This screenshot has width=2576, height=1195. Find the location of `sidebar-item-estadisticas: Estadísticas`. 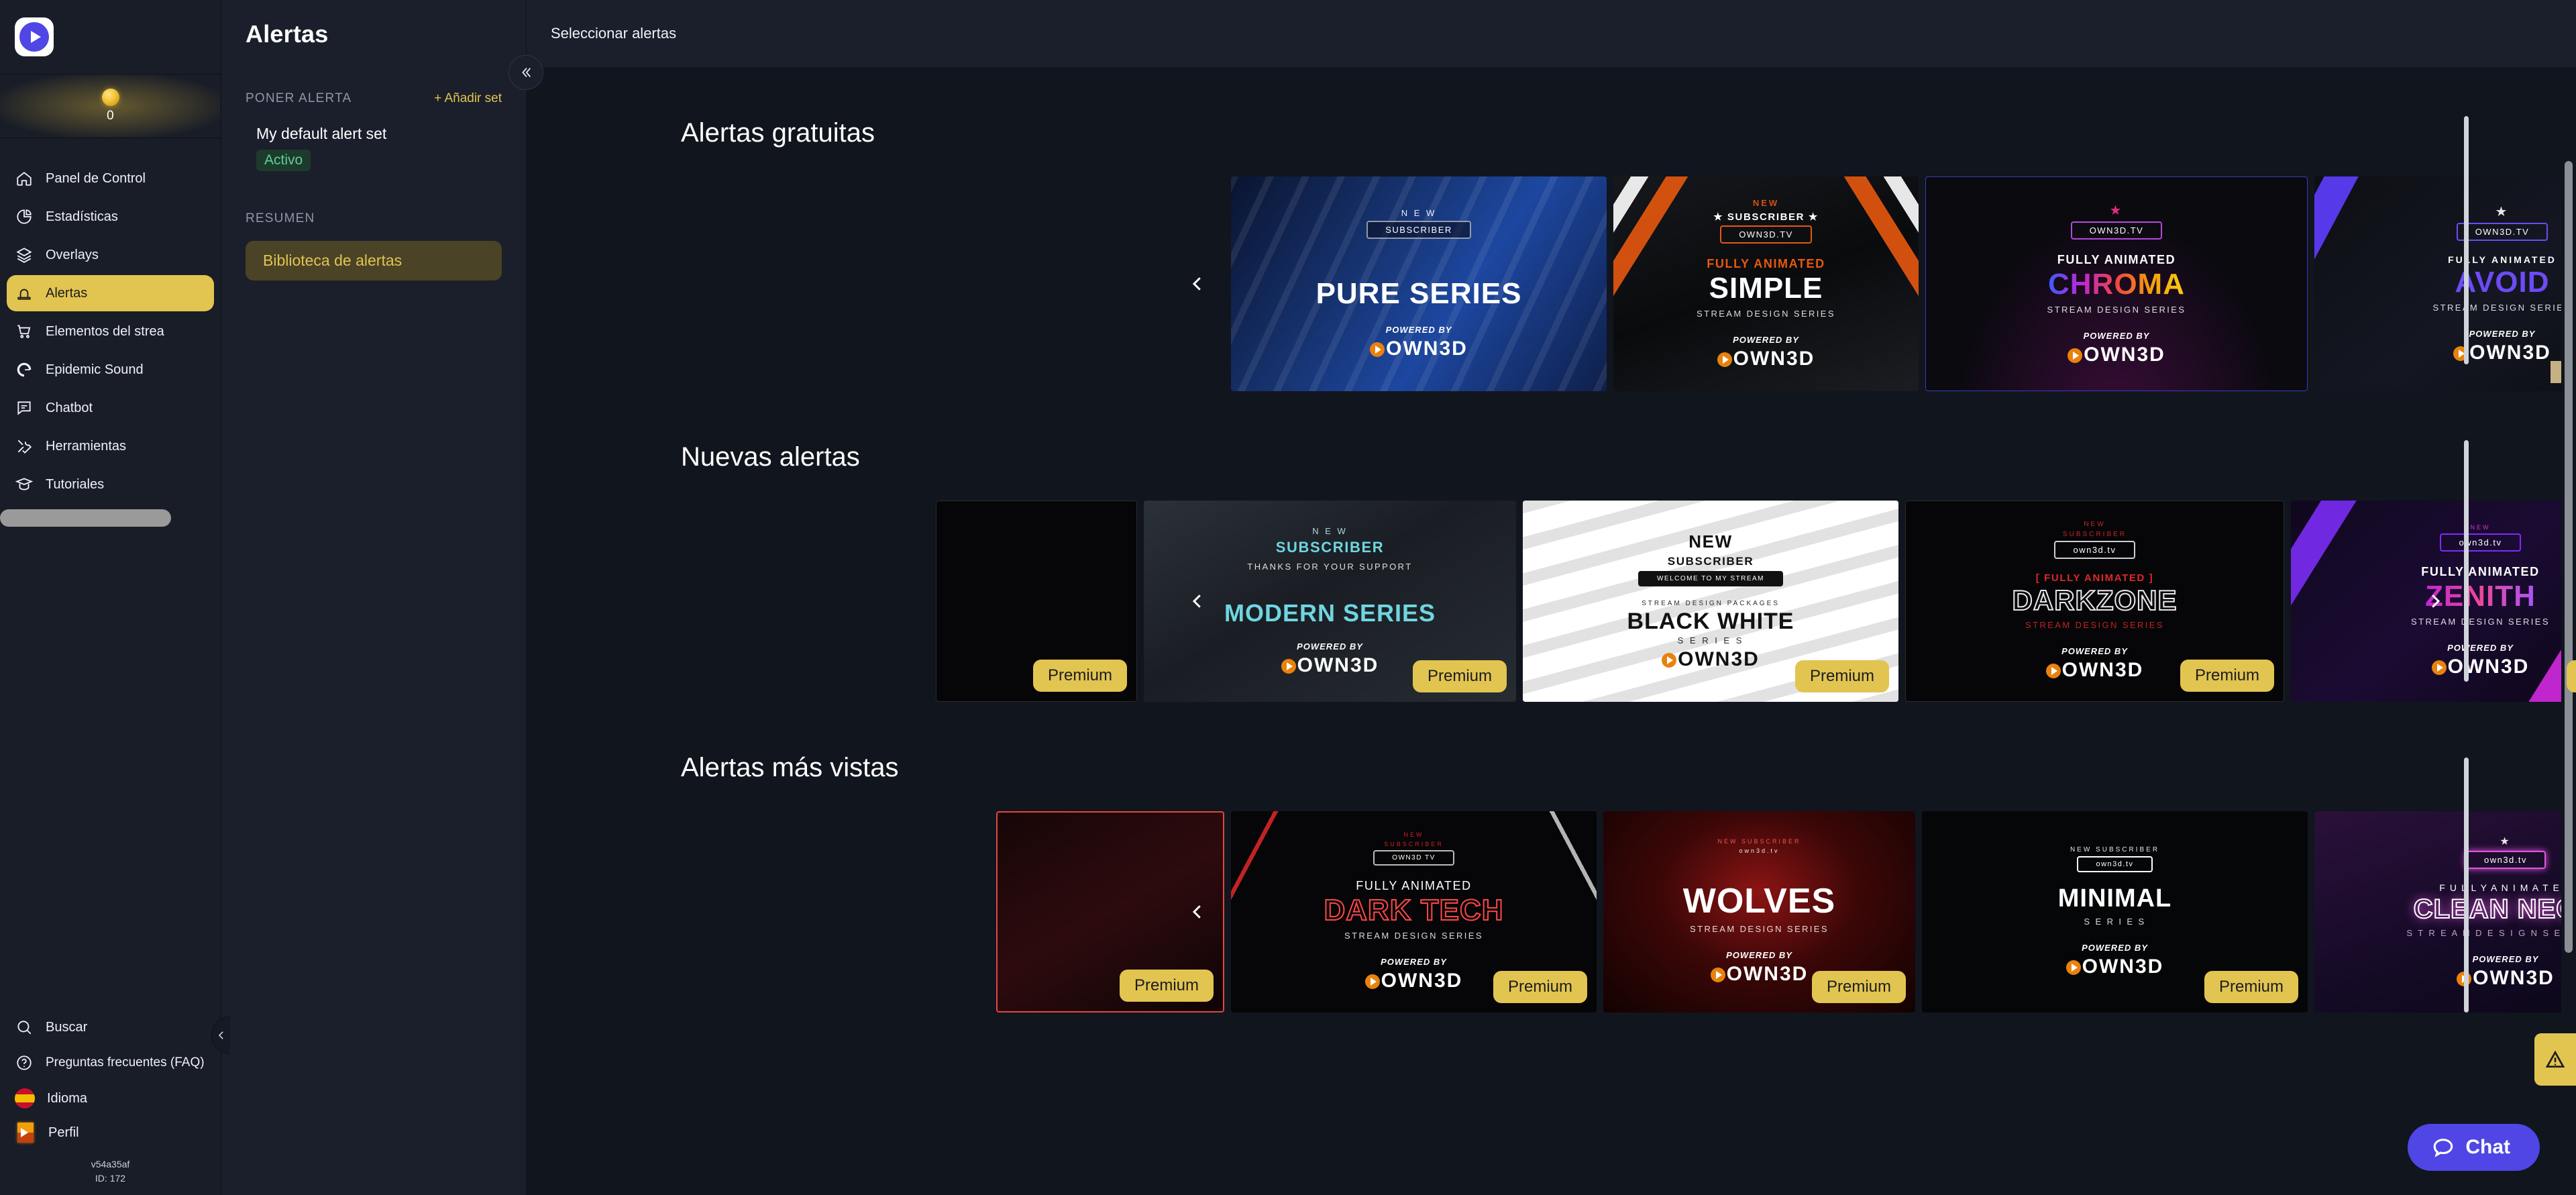

sidebar-item-estadisticas: Estadísticas is located at coordinates (110, 217).